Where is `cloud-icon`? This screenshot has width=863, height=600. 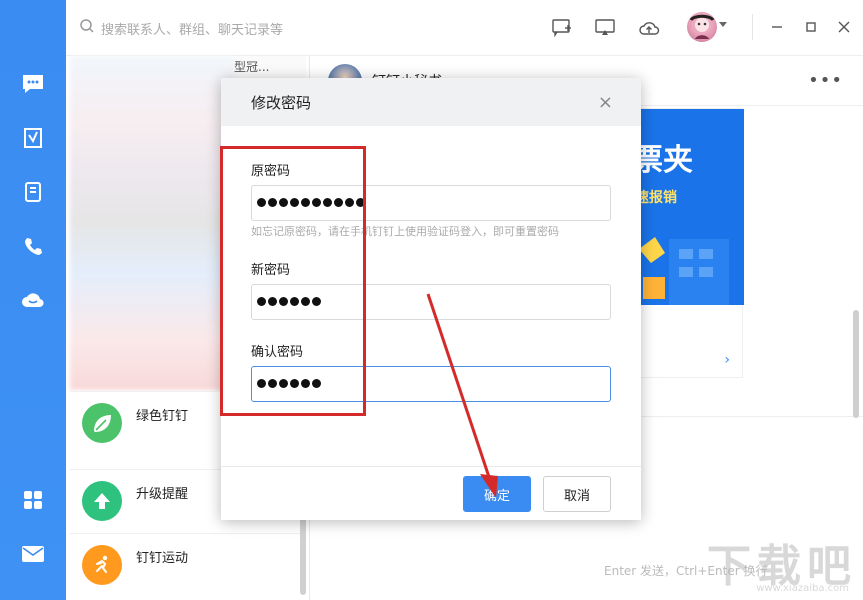 cloud-icon is located at coordinates (33, 300).